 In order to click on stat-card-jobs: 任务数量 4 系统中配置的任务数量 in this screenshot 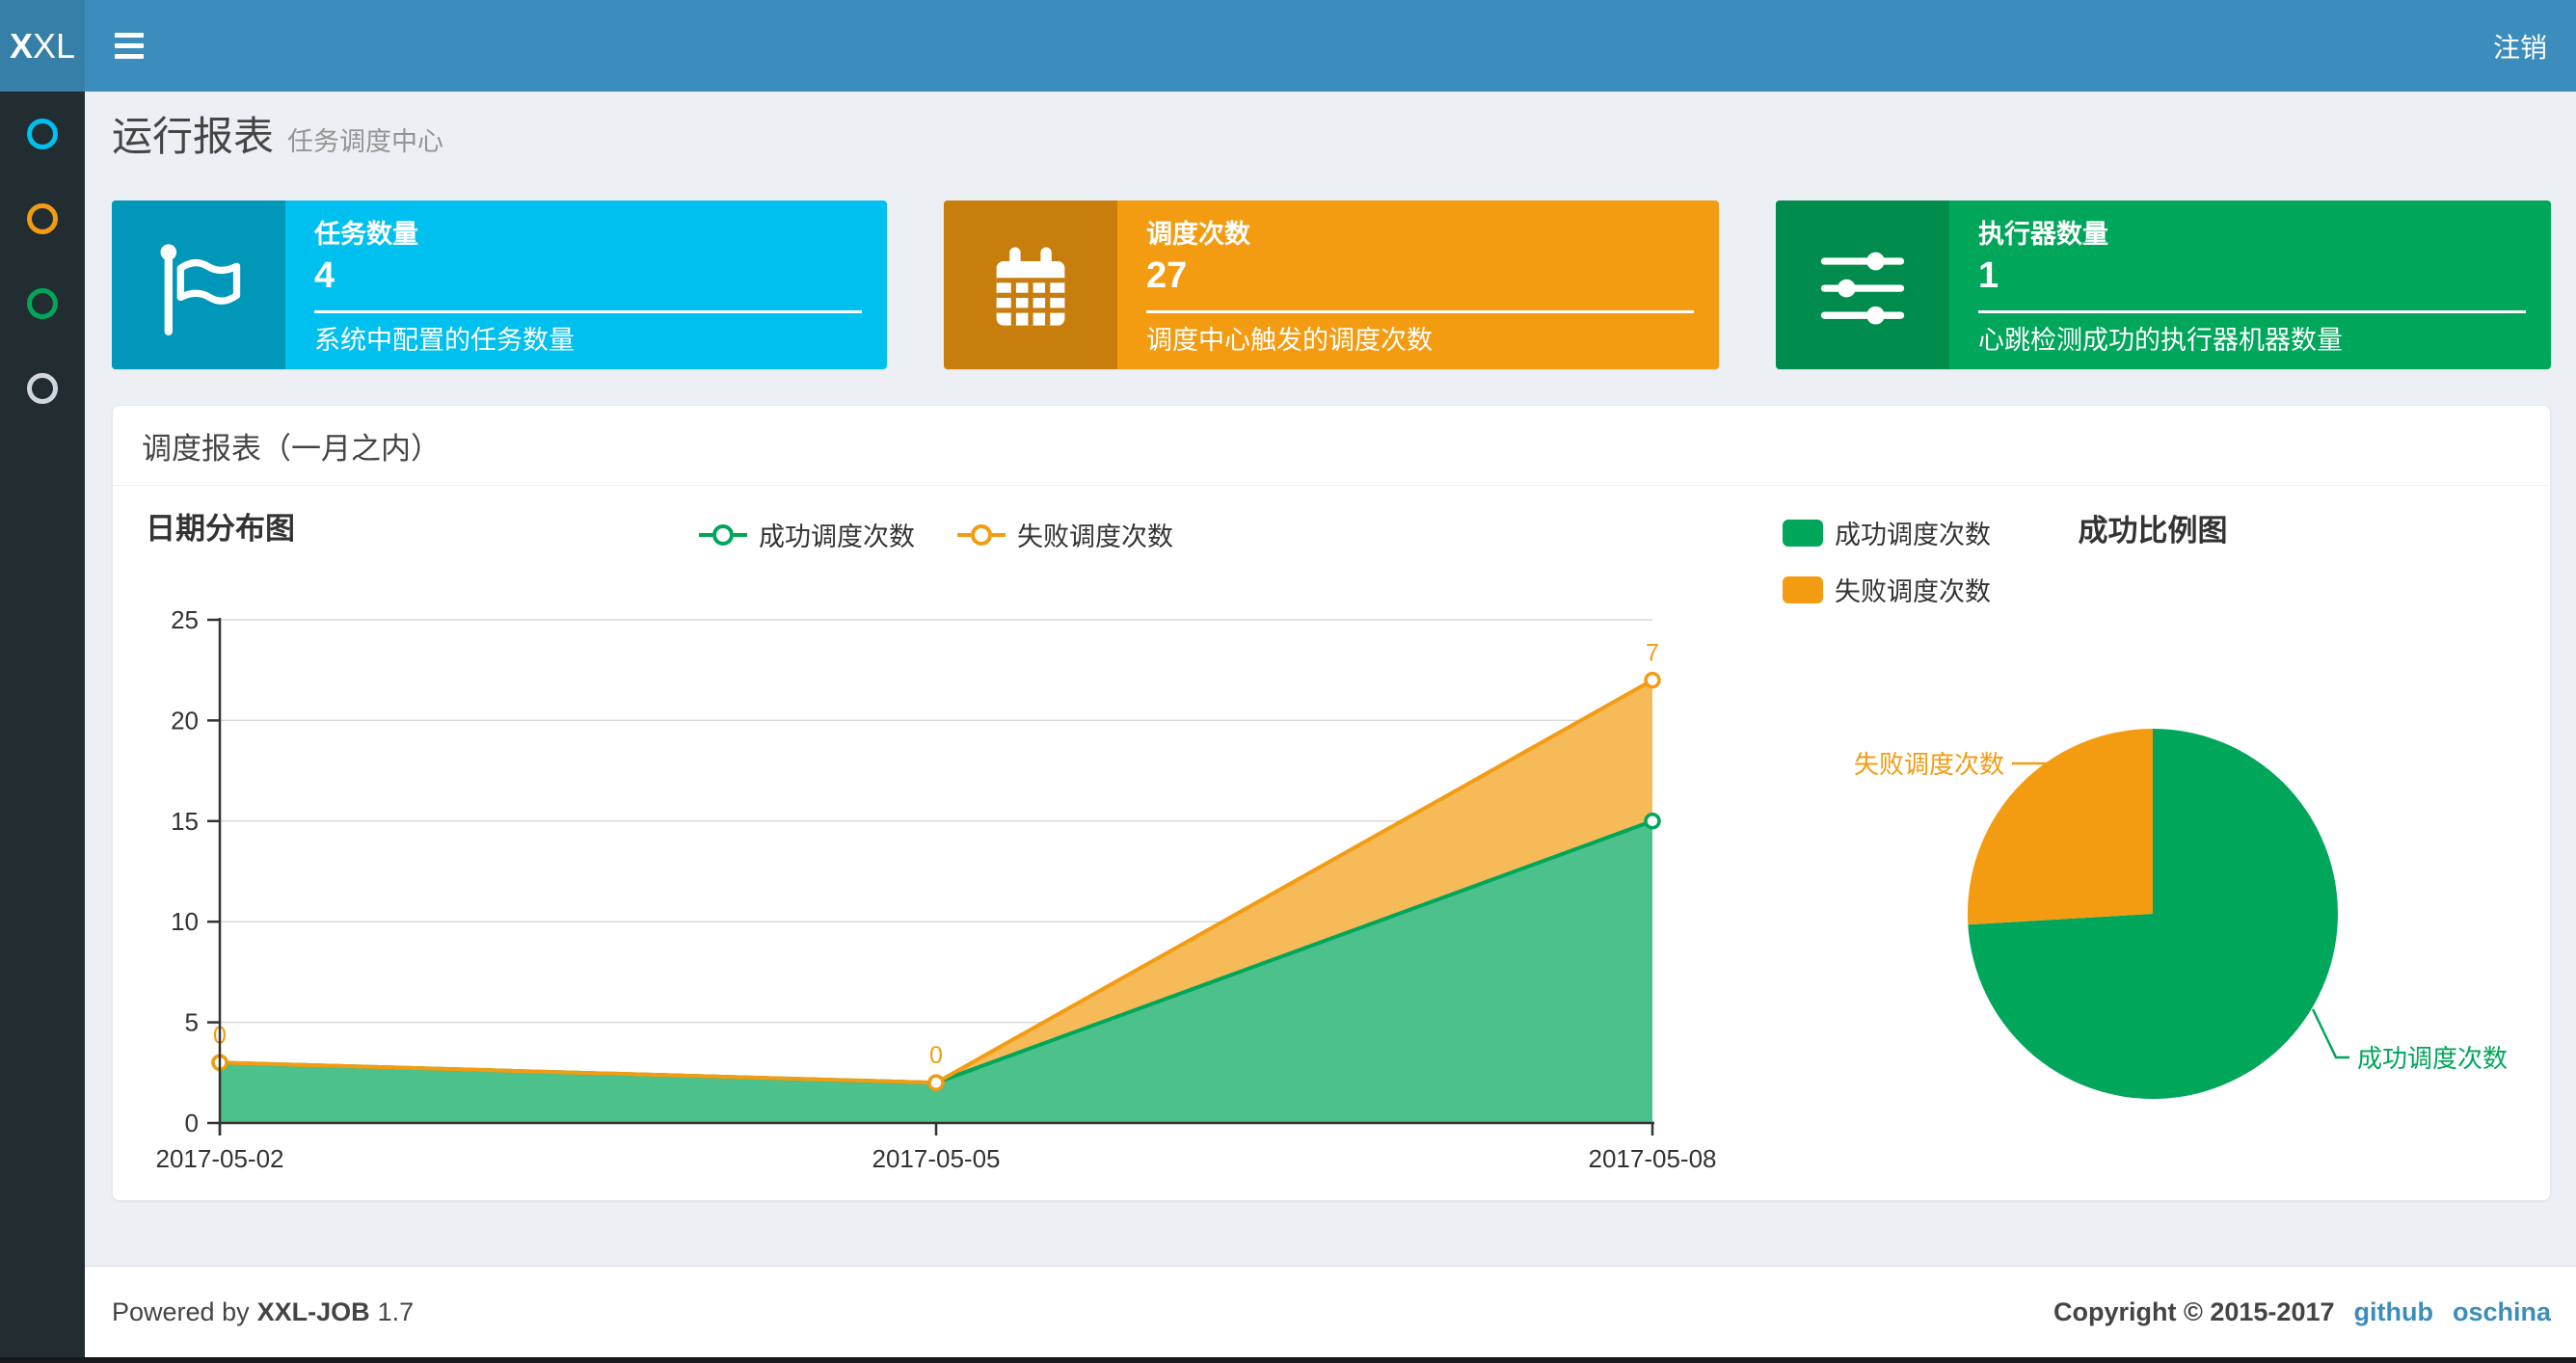, I will do `click(500, 284)`.